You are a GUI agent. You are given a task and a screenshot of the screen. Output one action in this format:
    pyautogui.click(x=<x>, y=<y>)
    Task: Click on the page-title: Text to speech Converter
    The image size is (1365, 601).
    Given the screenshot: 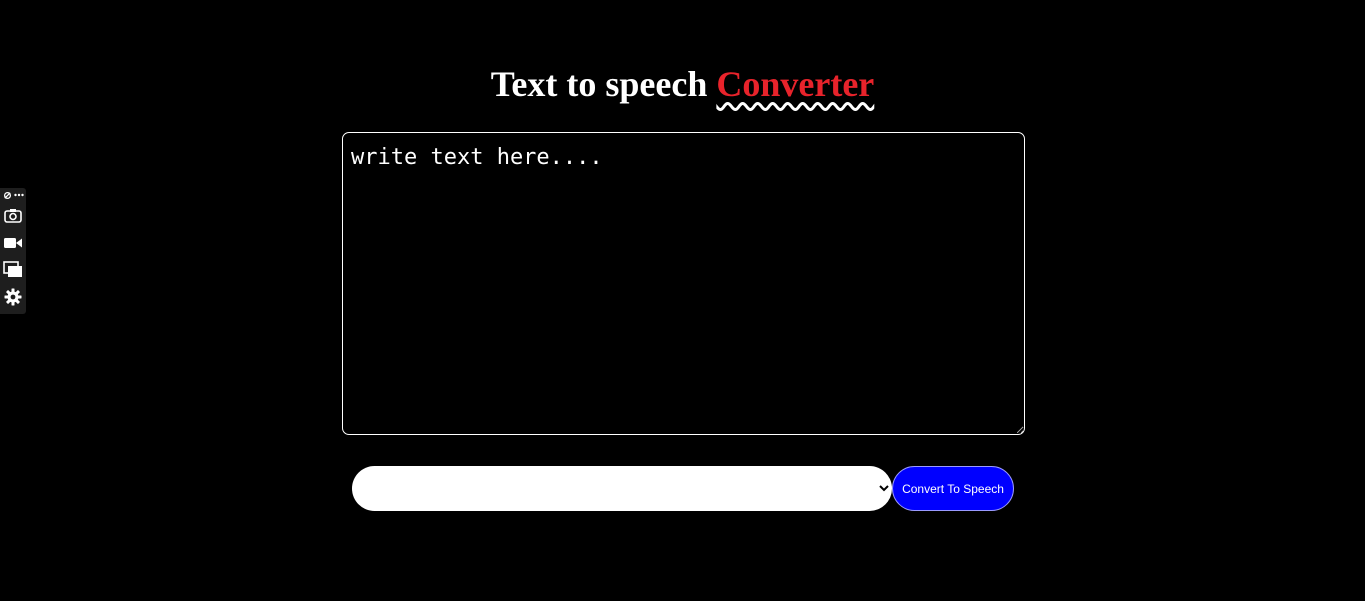 What is the action you would take?
    pyautogui.click(x=682, y=84)
    